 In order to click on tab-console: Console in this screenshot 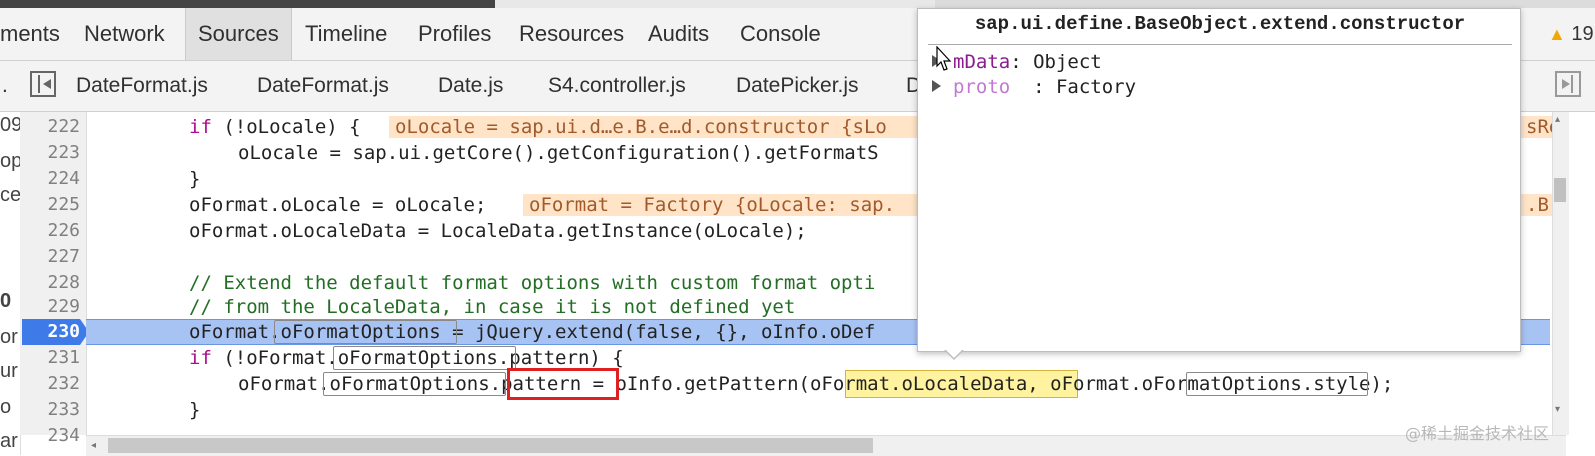, I will do `click(780, 34)`.